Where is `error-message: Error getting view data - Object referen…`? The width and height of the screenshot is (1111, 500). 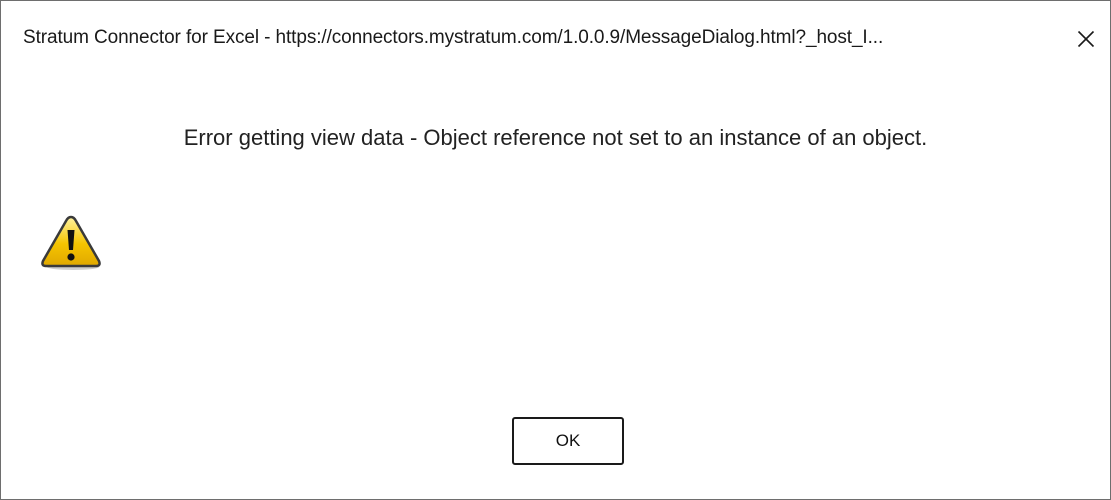 error-message: Error getting view data - Object referen… is located at coordinates (555, 137).